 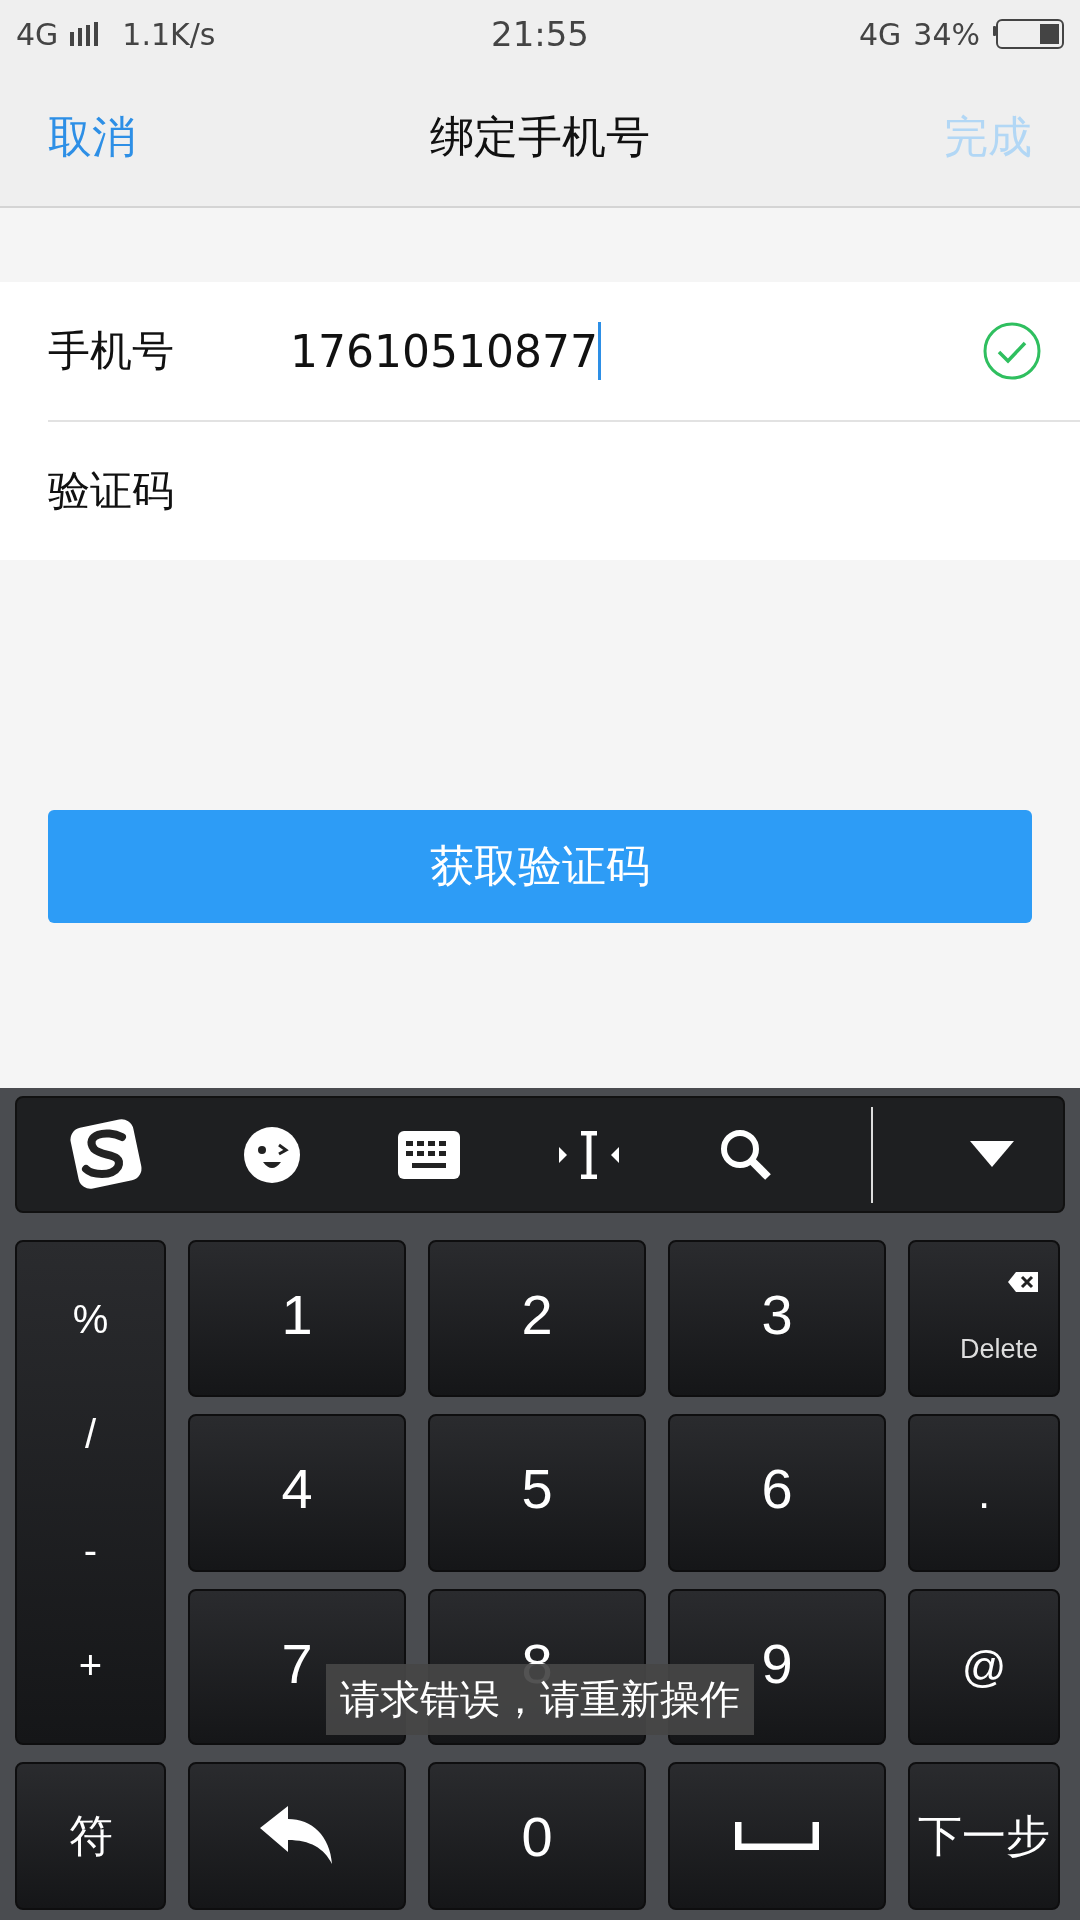 What do you see at coordinates (1028, 34) in the screenshot?
I see `battery-icon` at bounding box center [1028, 34].